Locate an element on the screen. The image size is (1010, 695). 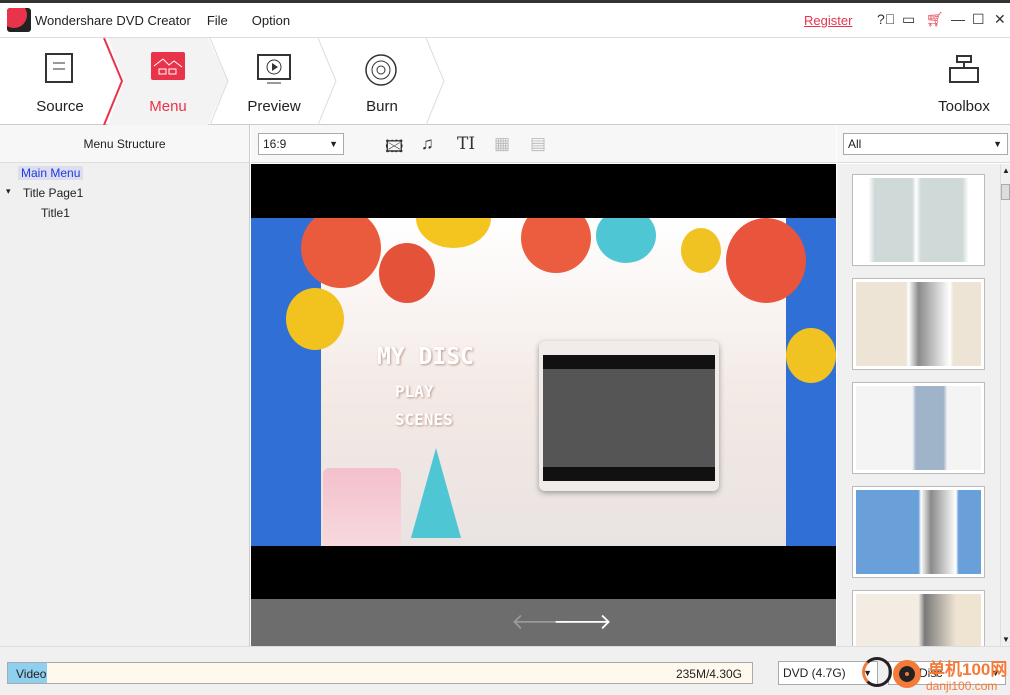
party-hat-decoration is located at coordinates (436, 493).